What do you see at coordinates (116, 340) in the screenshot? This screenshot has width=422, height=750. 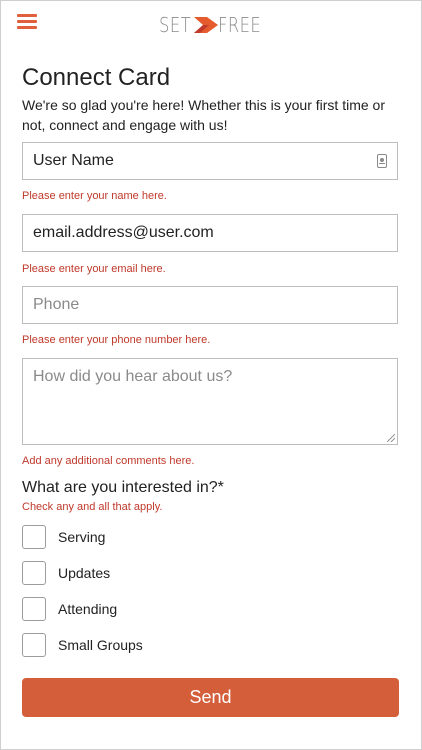 I see `phone-help-text: Please enter your phone number here.` at bounding box center [116, 340].